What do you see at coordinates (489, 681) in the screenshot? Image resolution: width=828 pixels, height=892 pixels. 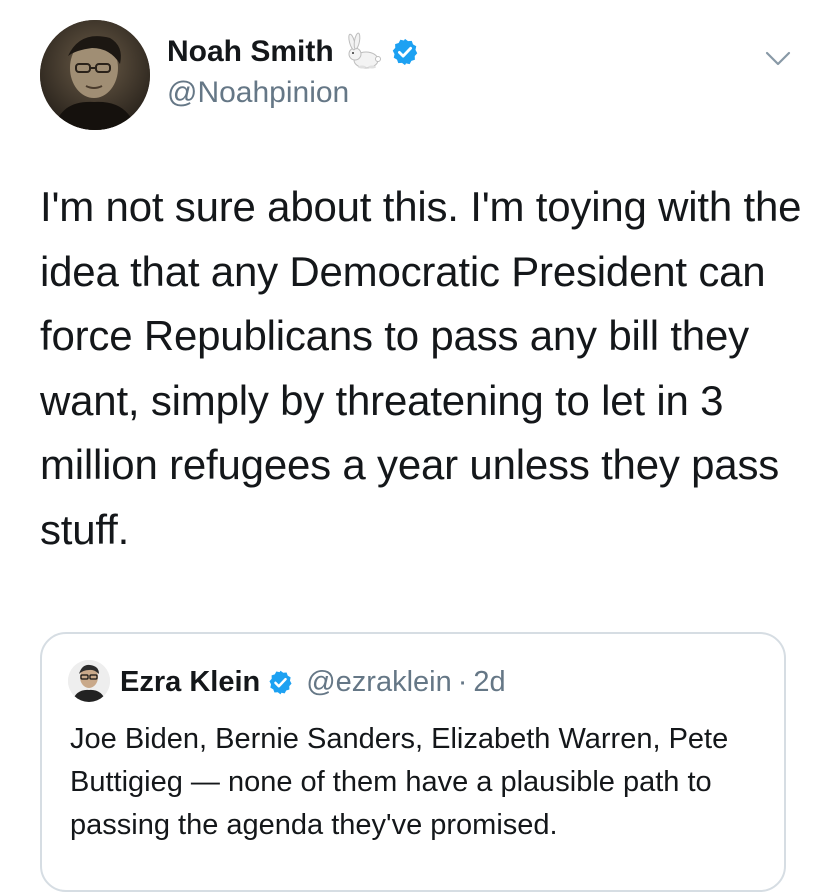 I see `quoted-tweet-time: 2d` at bounding box center [489, 681].